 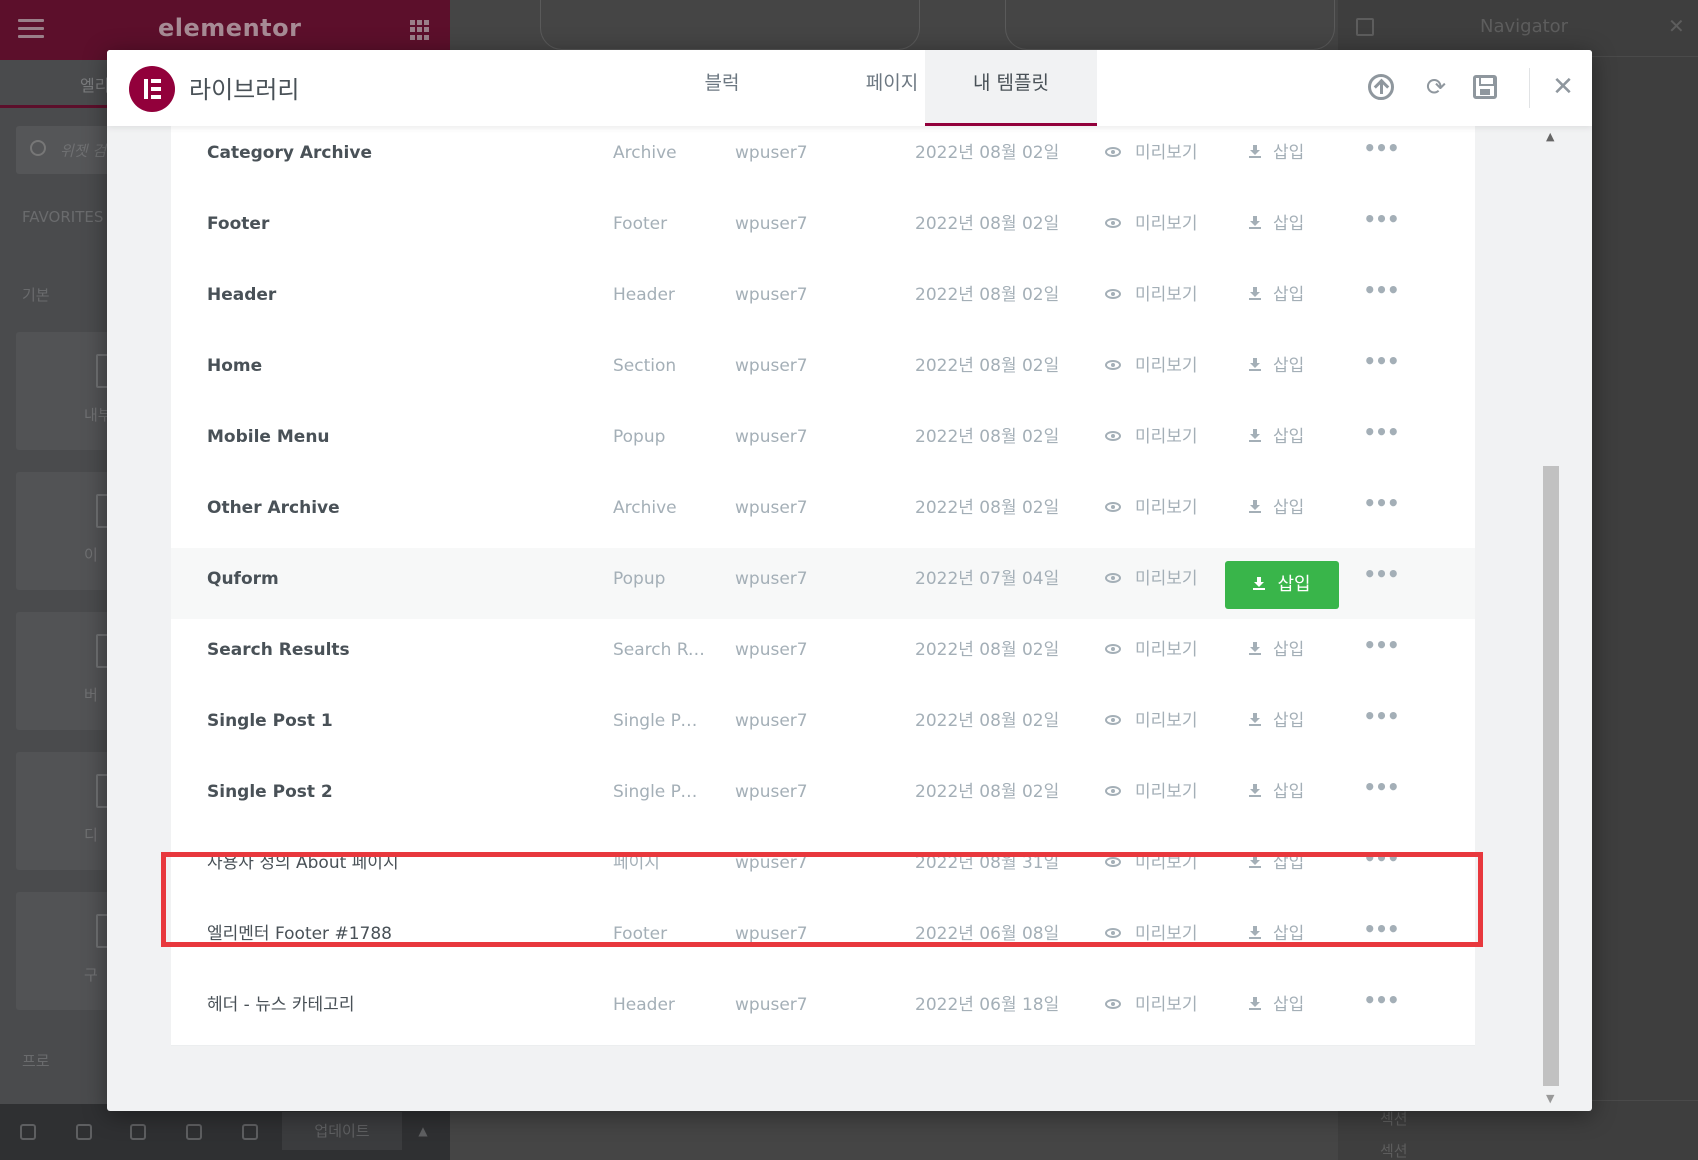 I want to click on scroll-up-icon: ▲, so click(x=1550, y=136).